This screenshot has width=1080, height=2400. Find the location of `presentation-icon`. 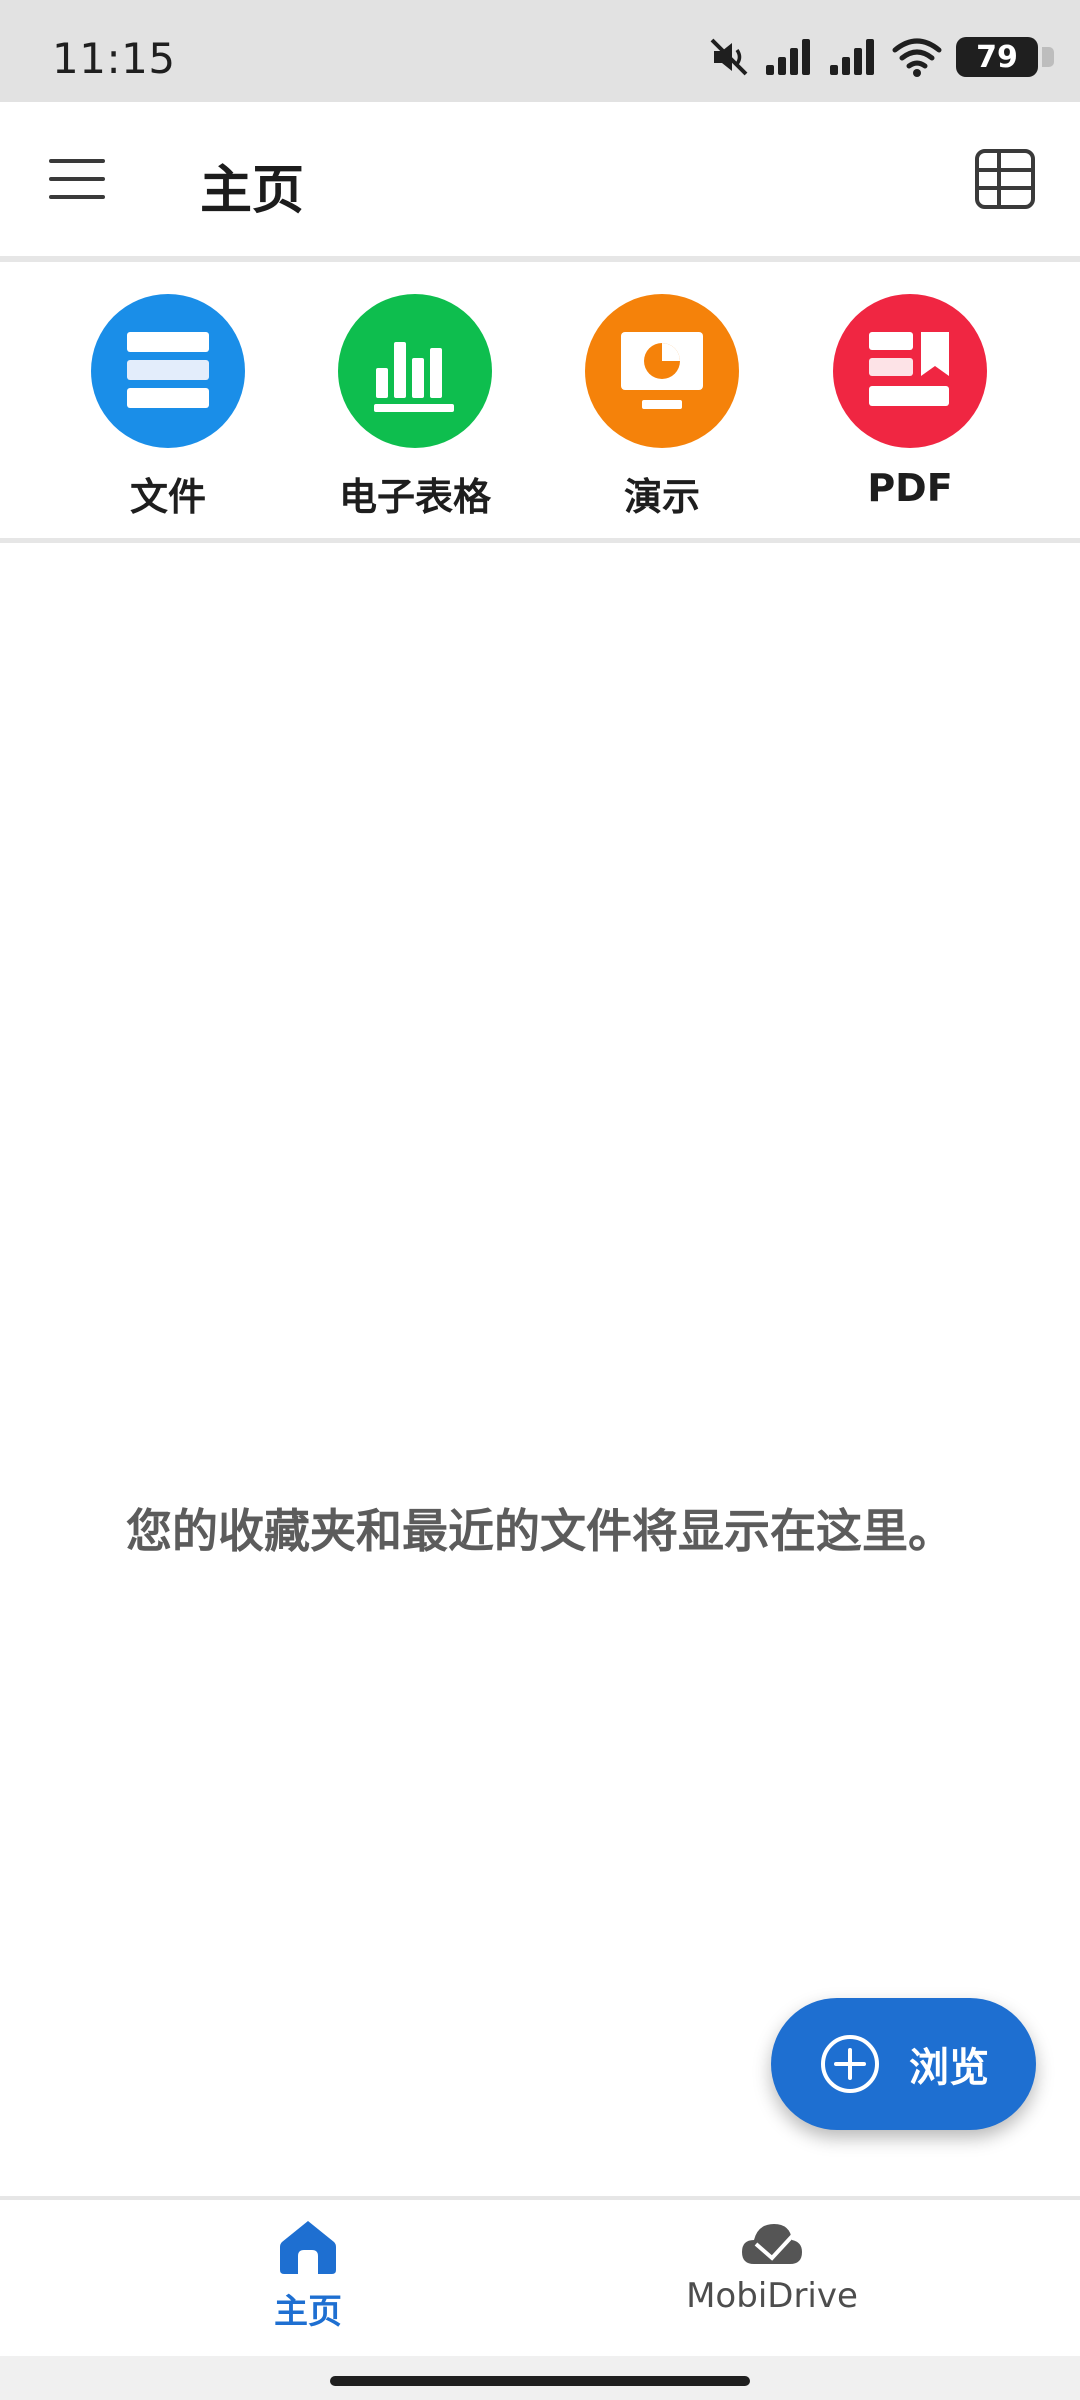

presentation-icon is located at coordinates (662, 371).